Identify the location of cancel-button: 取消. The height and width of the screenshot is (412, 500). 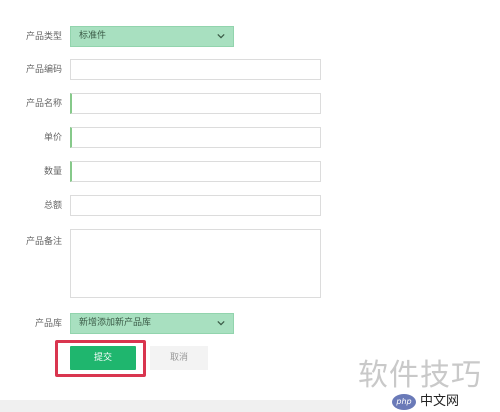
(179, 358).